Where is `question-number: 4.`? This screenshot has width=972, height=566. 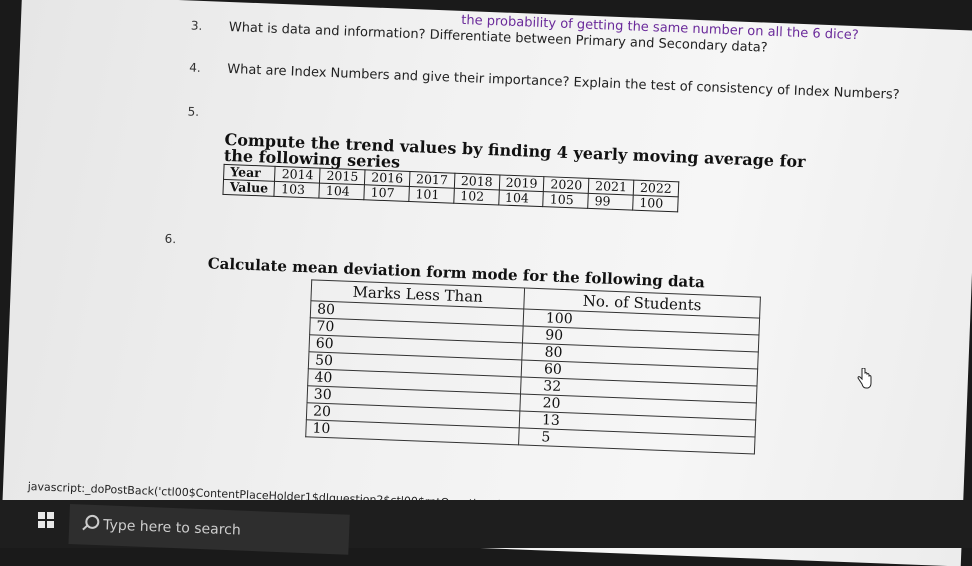
question-number: 4. is located at coordinates (195, 67).